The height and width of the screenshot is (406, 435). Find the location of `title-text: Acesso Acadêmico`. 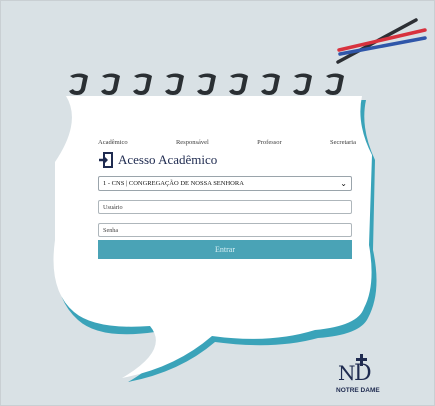

title-text: Acesso Acadêmico is located at coordinates (168, 159).